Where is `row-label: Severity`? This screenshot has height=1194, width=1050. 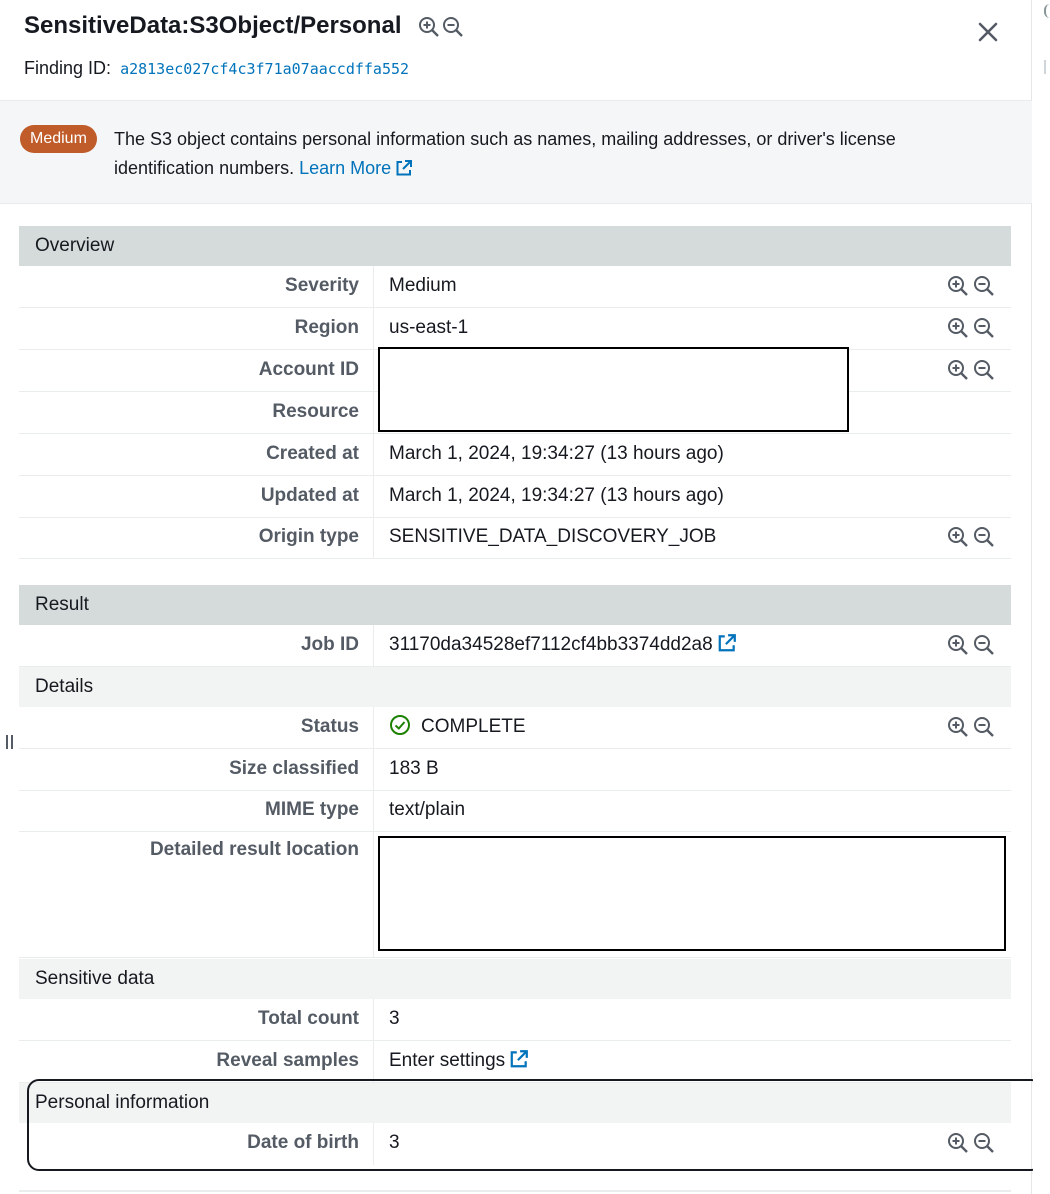
row-label: Severity is located at coordinates (196, 286).